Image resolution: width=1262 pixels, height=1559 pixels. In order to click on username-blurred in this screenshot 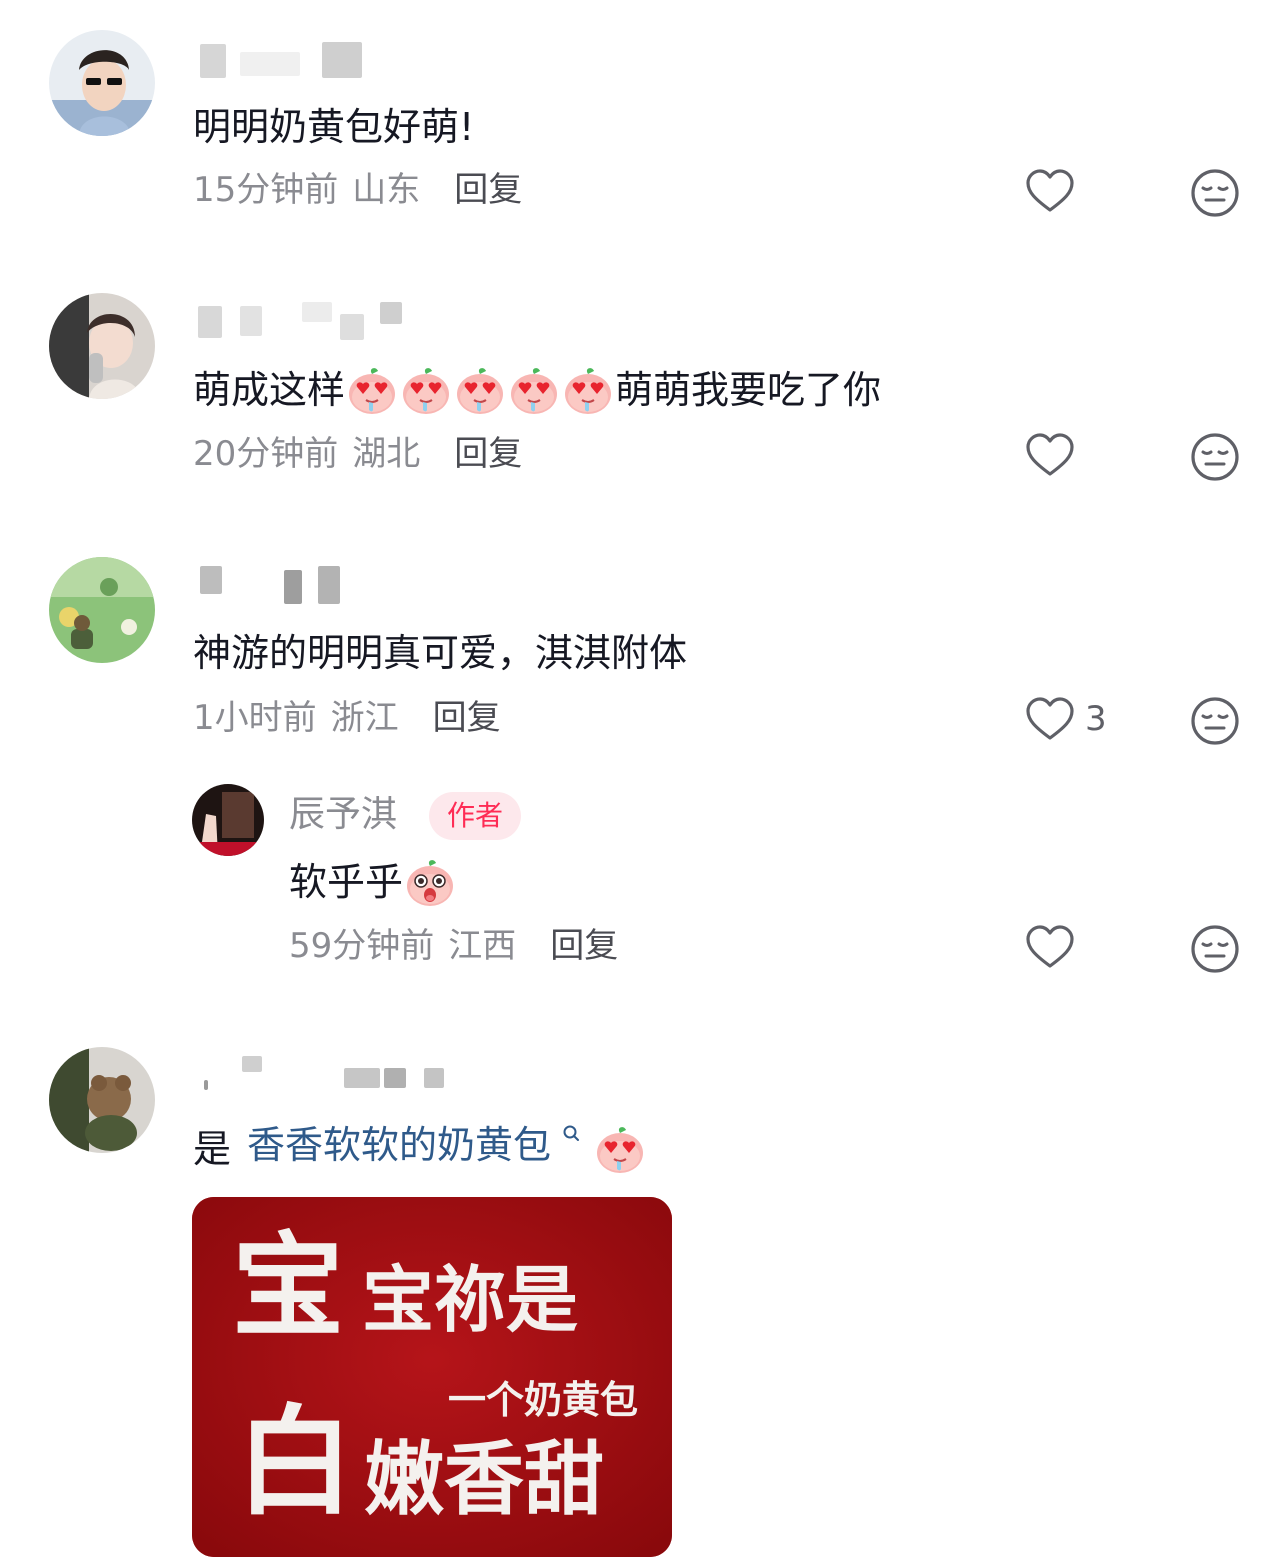, I will do `click(324, 1072)`.